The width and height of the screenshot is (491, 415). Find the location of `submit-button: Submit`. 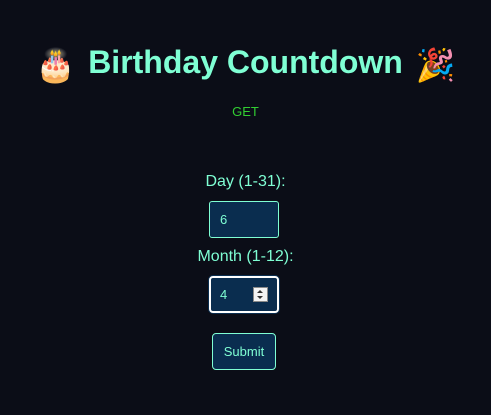

submit-button: Submit is located at coordinates (244, 351).